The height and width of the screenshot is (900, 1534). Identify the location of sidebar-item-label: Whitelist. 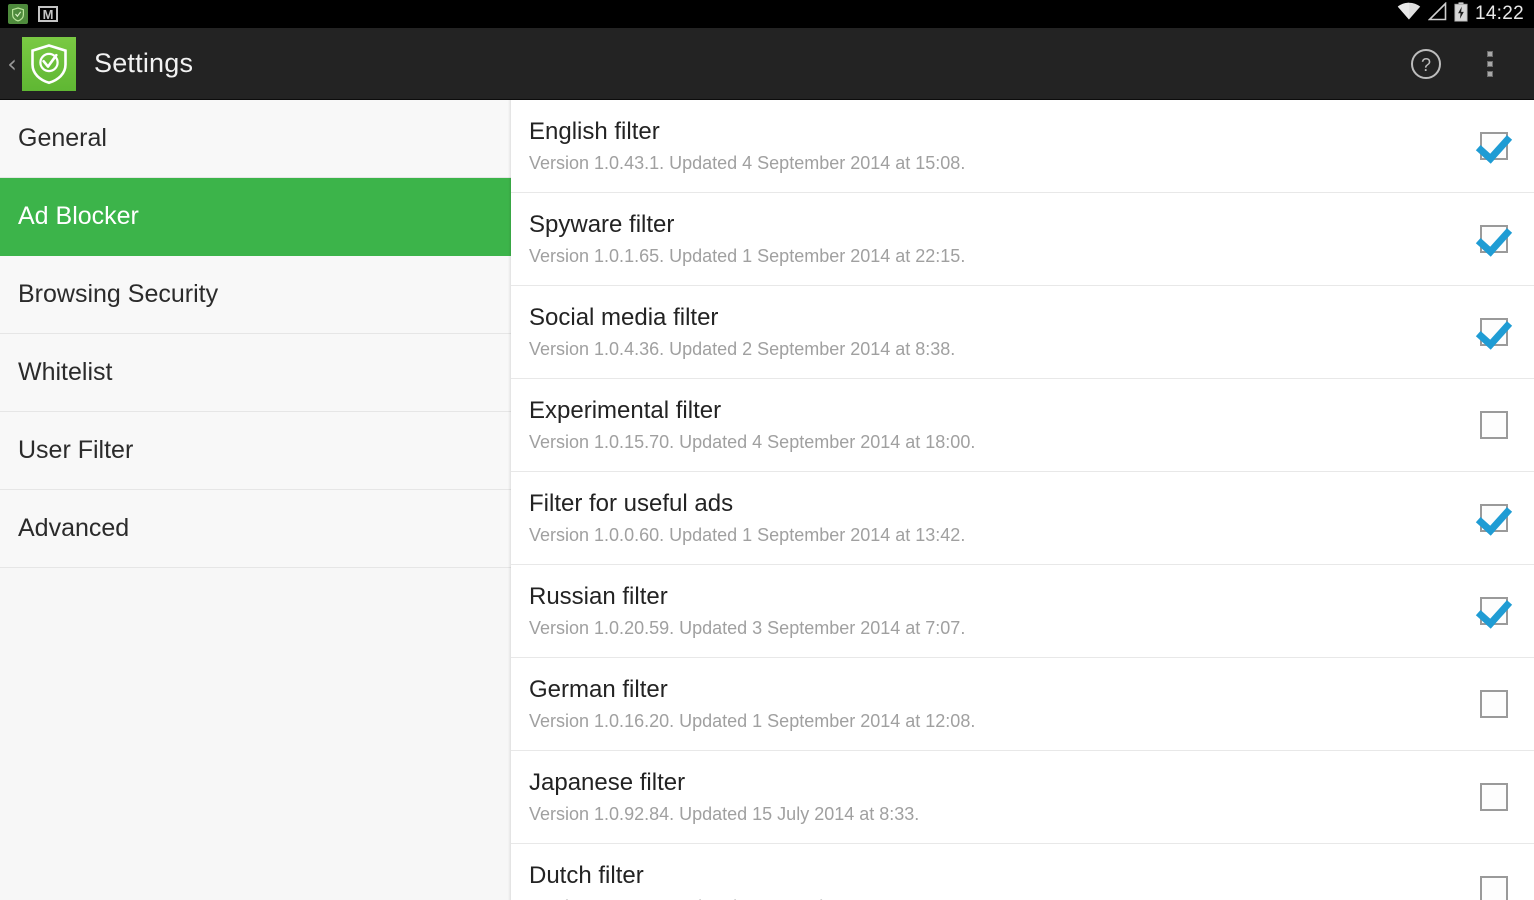
(65, 372).